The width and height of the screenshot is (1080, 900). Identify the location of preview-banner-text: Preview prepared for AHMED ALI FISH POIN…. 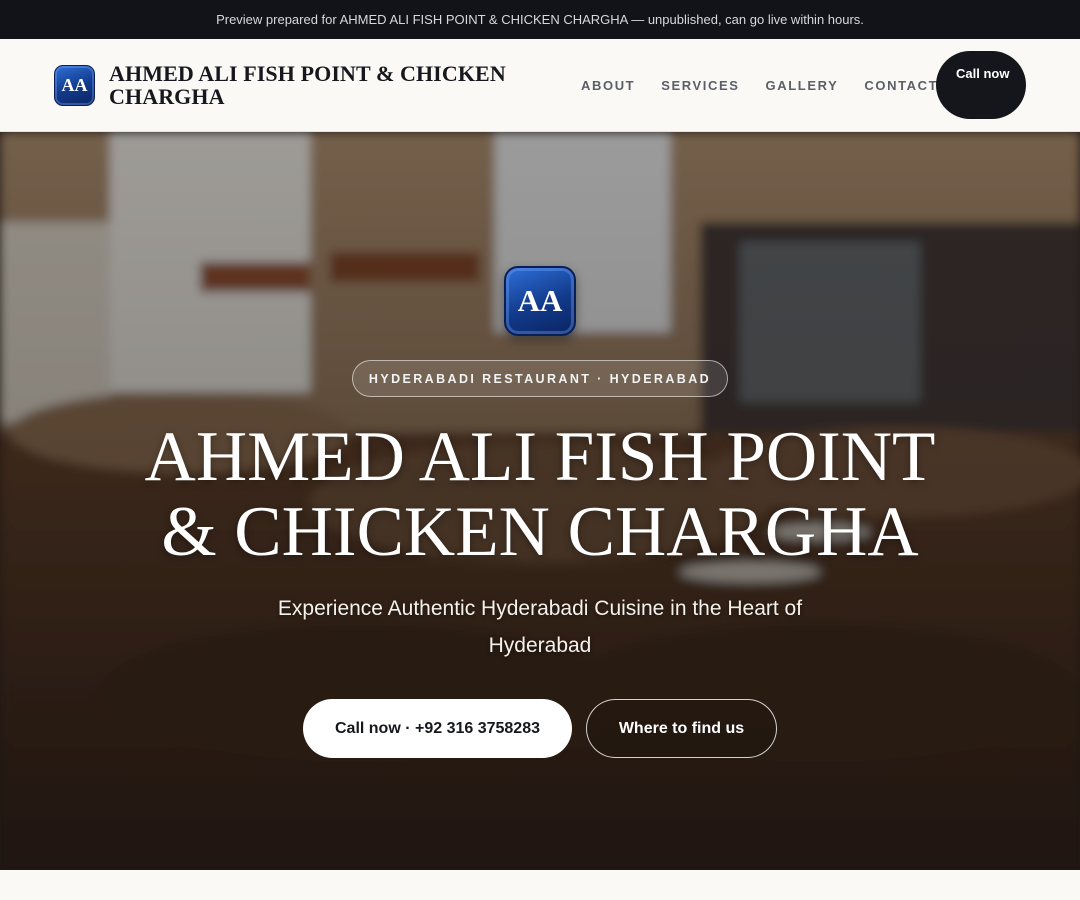
(540, 19).